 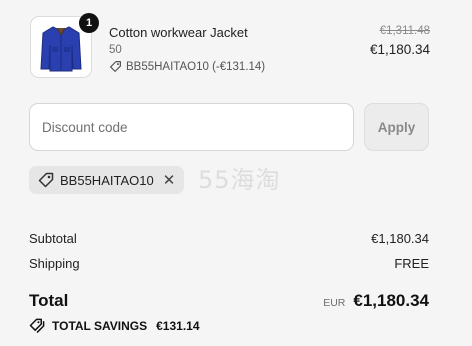 I want to click on total-label: Total, so click(x=49, y=300).